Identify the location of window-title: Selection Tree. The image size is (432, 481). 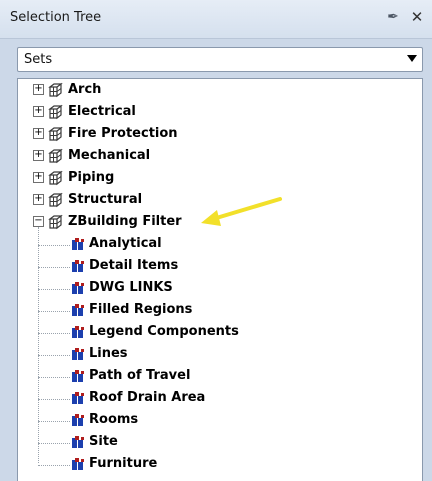
(56, 17).